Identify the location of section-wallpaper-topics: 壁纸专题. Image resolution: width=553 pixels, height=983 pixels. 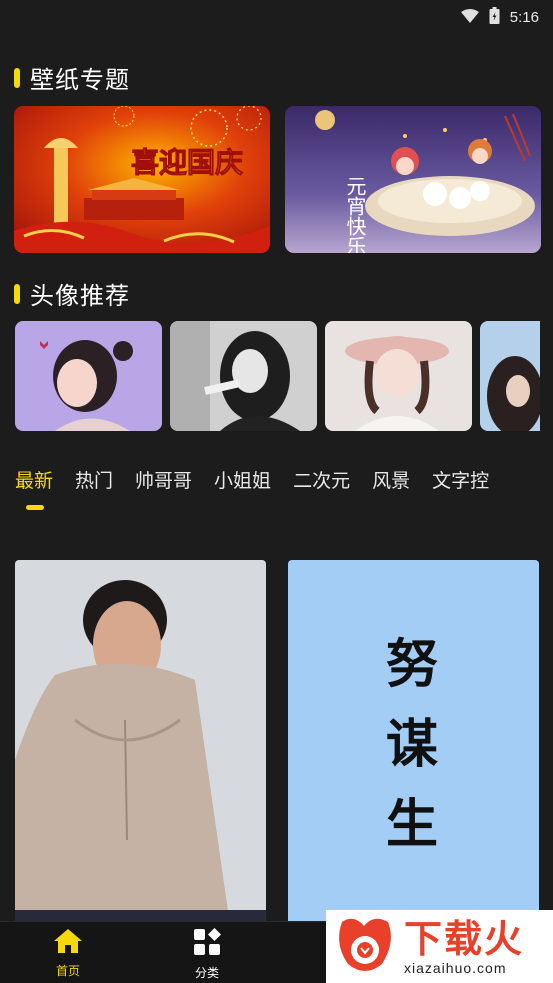
(72, 77).